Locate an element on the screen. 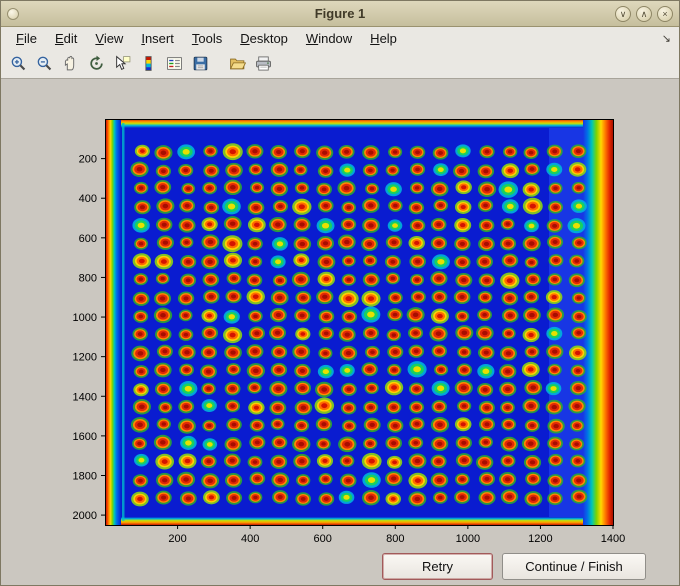  insert-legend-icon is located at coordinates (174, 64).